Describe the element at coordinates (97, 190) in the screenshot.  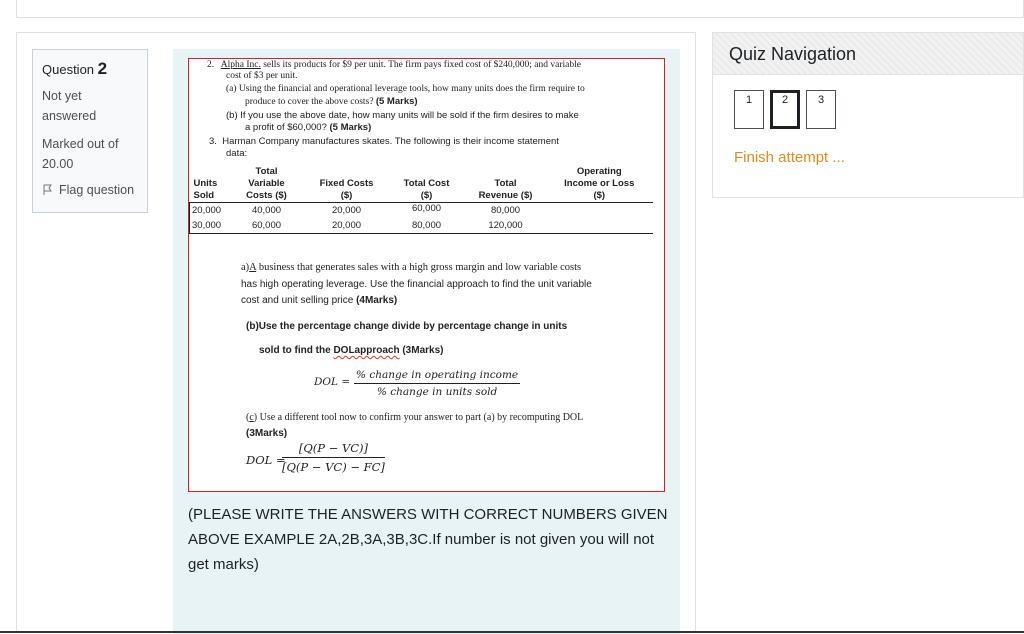
I see `flag-question-label: Flag question` at that location.